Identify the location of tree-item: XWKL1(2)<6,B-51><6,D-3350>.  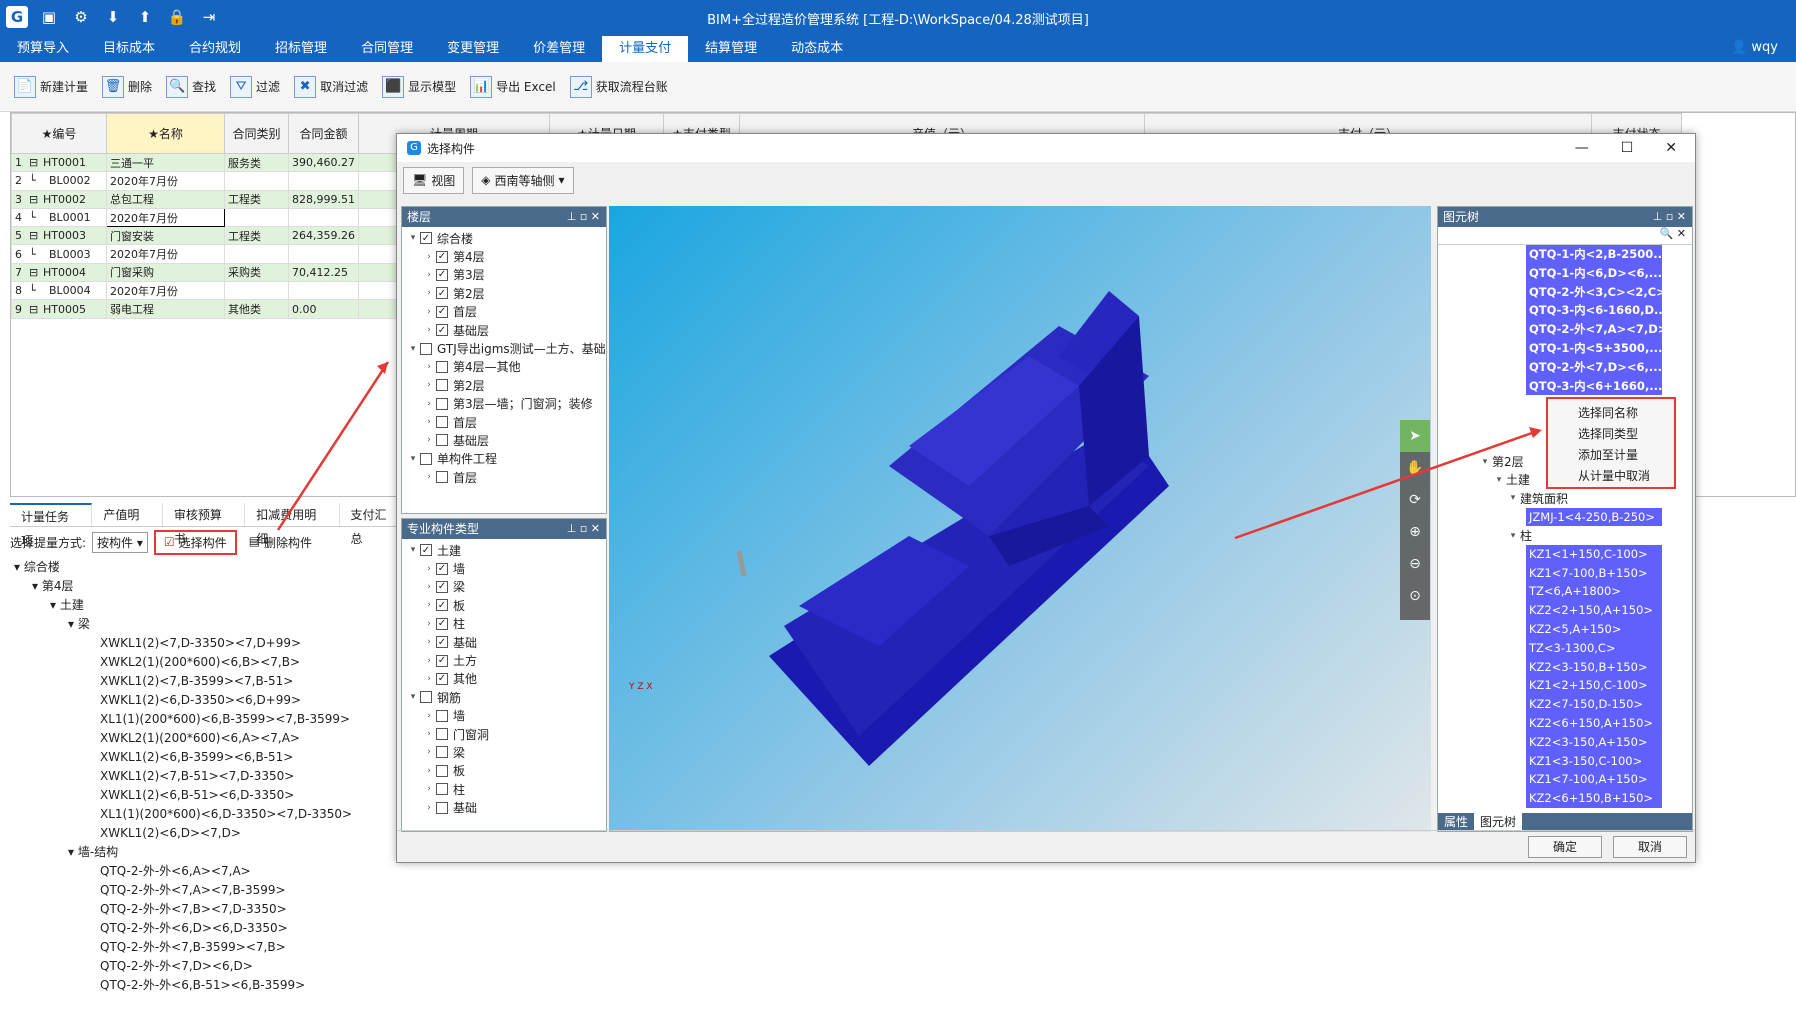
(204, 795).